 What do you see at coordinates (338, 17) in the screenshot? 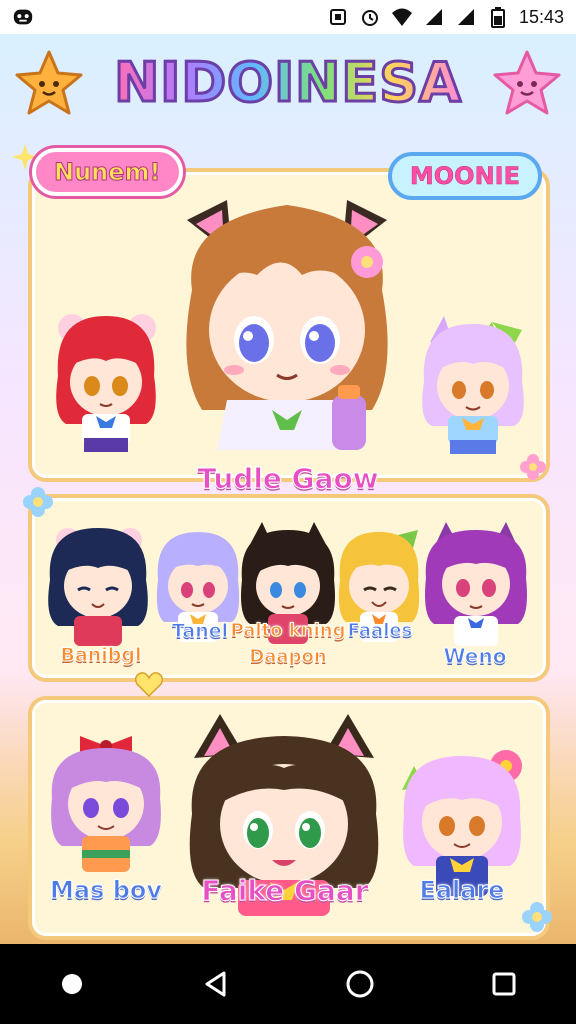
I see `nfc-icon` at bounding box center [338, 17].